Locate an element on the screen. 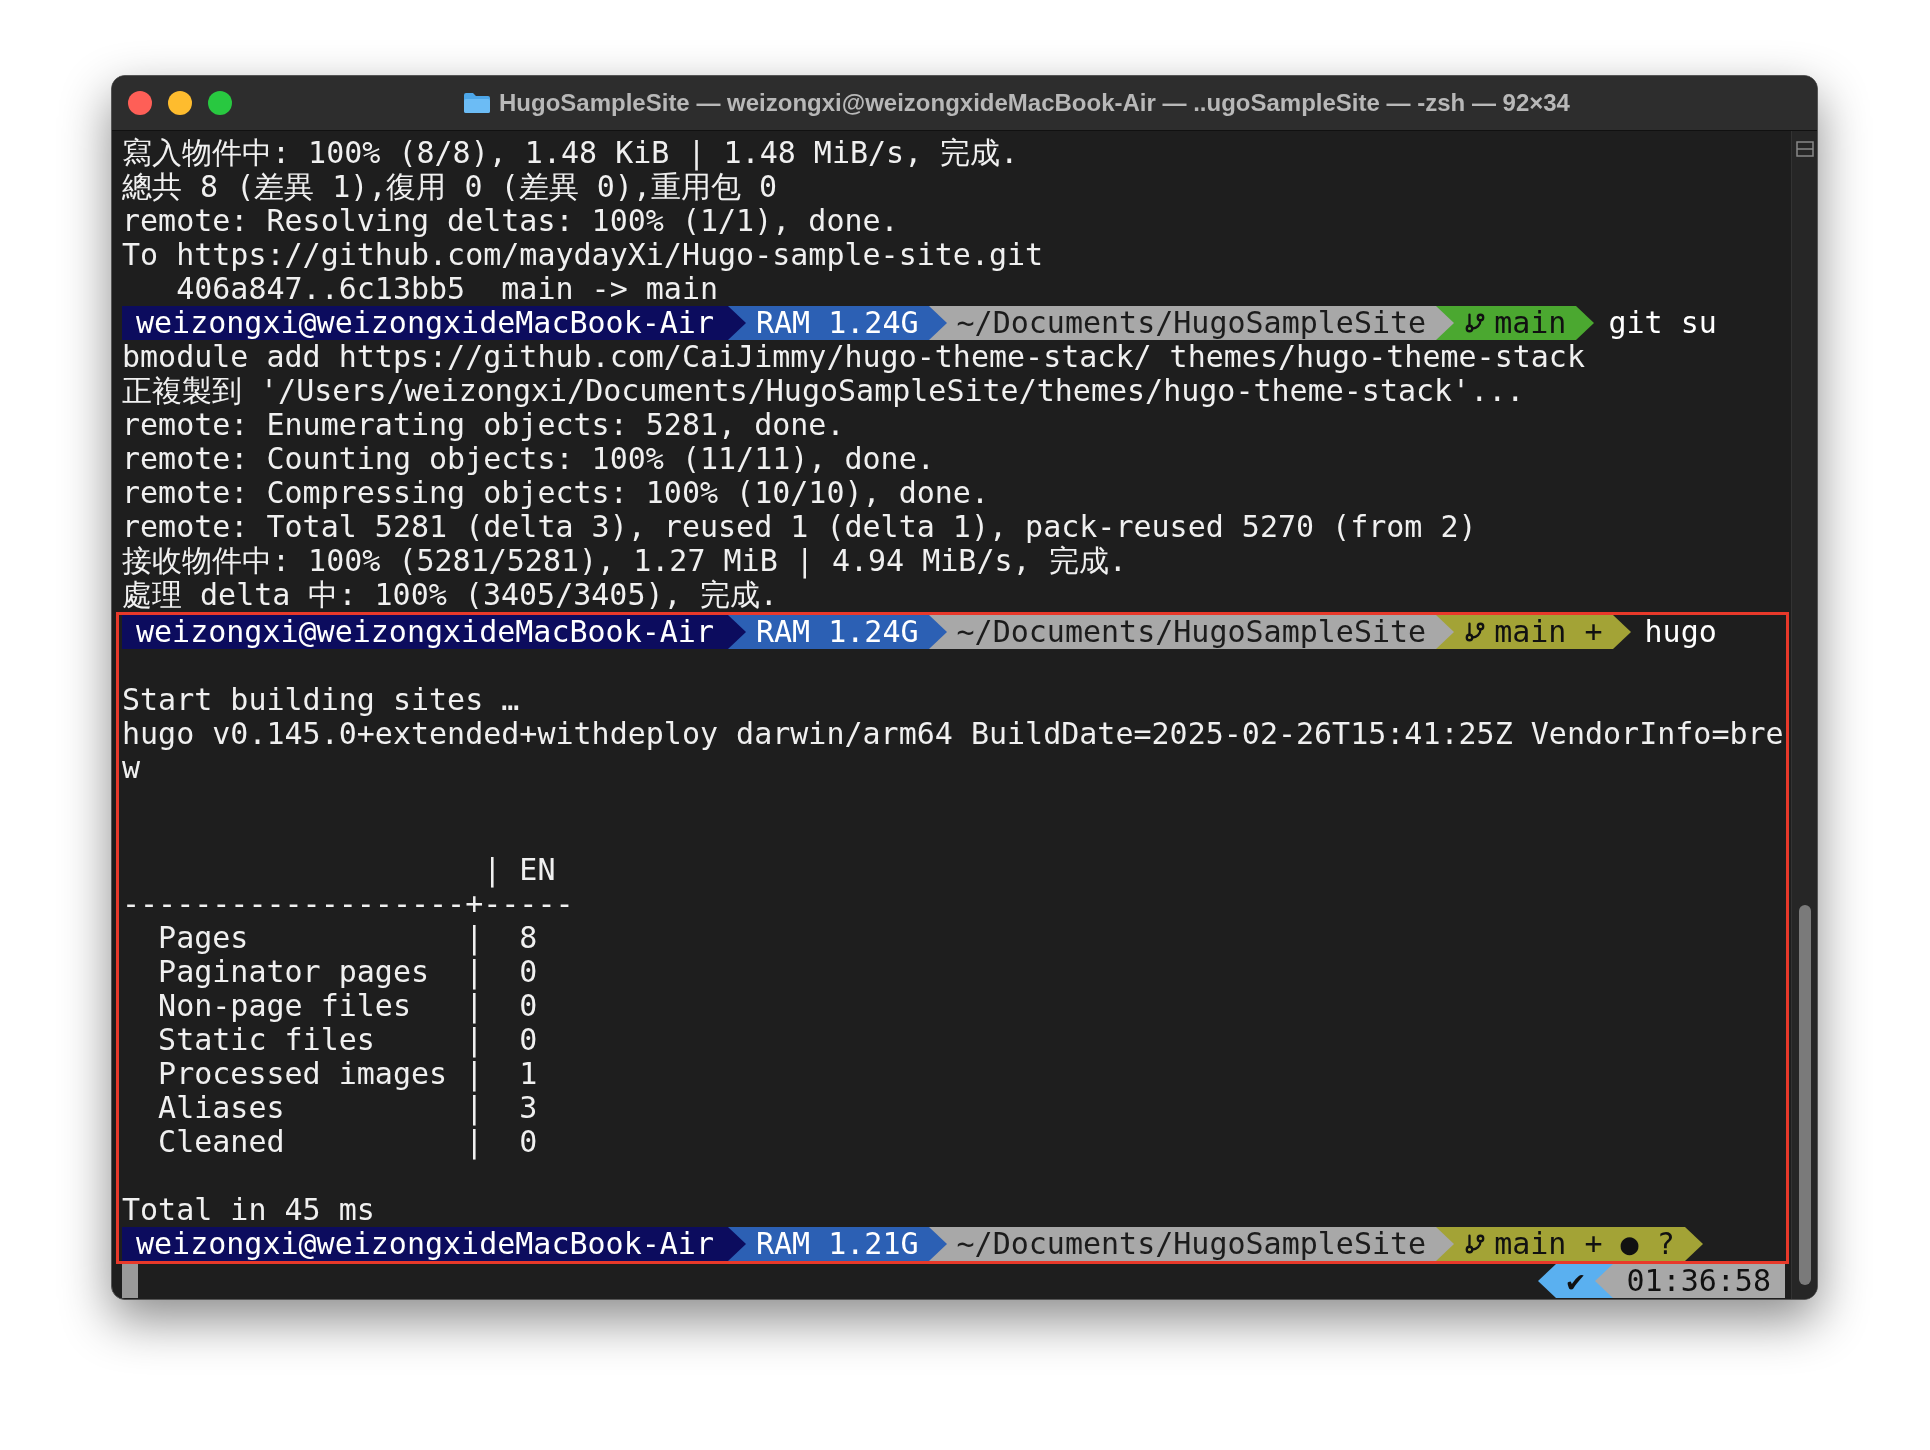 This screenshot has width=1930, height=1450. git-status: main is located at coordinates (1530, 323).